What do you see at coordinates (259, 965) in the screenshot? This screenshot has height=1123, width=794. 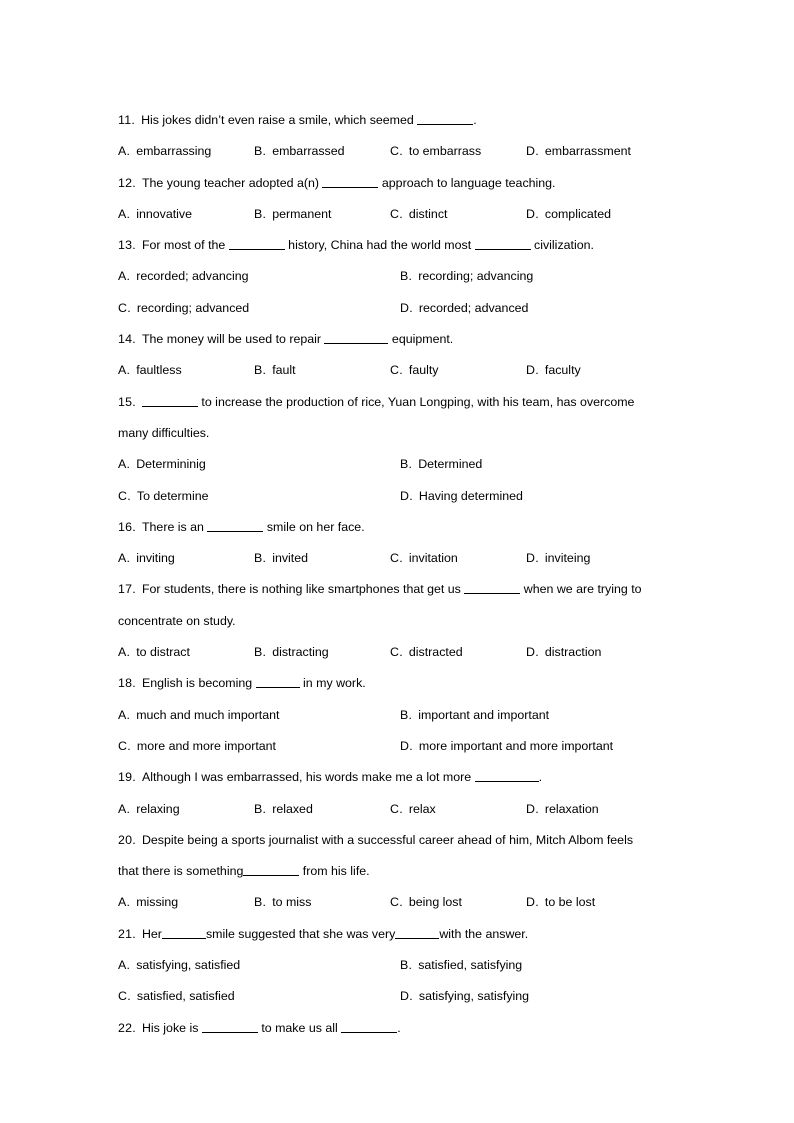 I see `answer-option: A. satisfying, satisfied` at bounding box center [259, 965].